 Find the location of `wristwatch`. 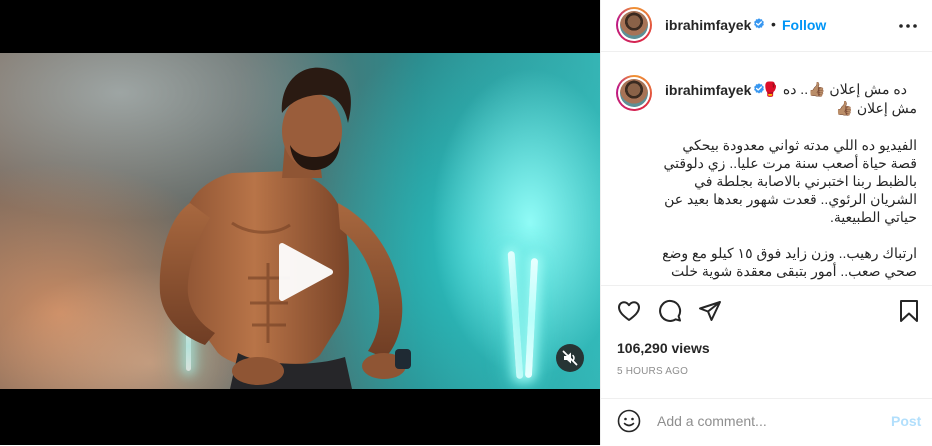

wristwatch is located at coordinates (403, 359).